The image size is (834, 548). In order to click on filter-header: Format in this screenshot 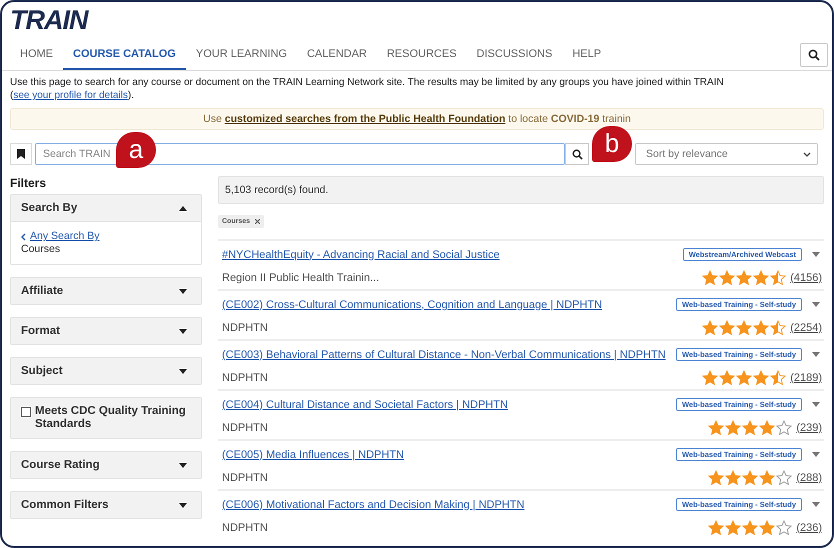, I will do `click(106, 331)`.